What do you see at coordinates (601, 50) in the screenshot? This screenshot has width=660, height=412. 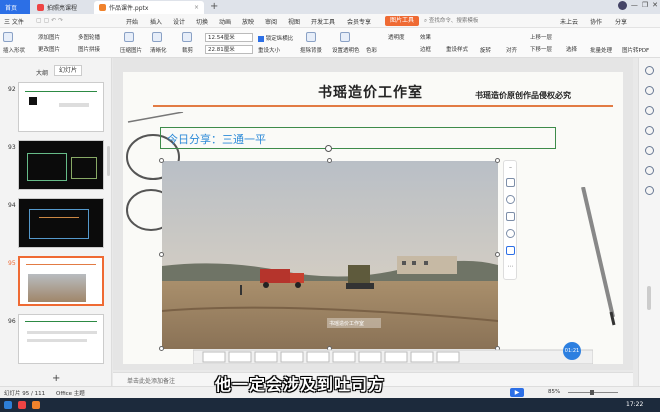 I see `batch-button: 批量处理` at bounding box center [601, 50].